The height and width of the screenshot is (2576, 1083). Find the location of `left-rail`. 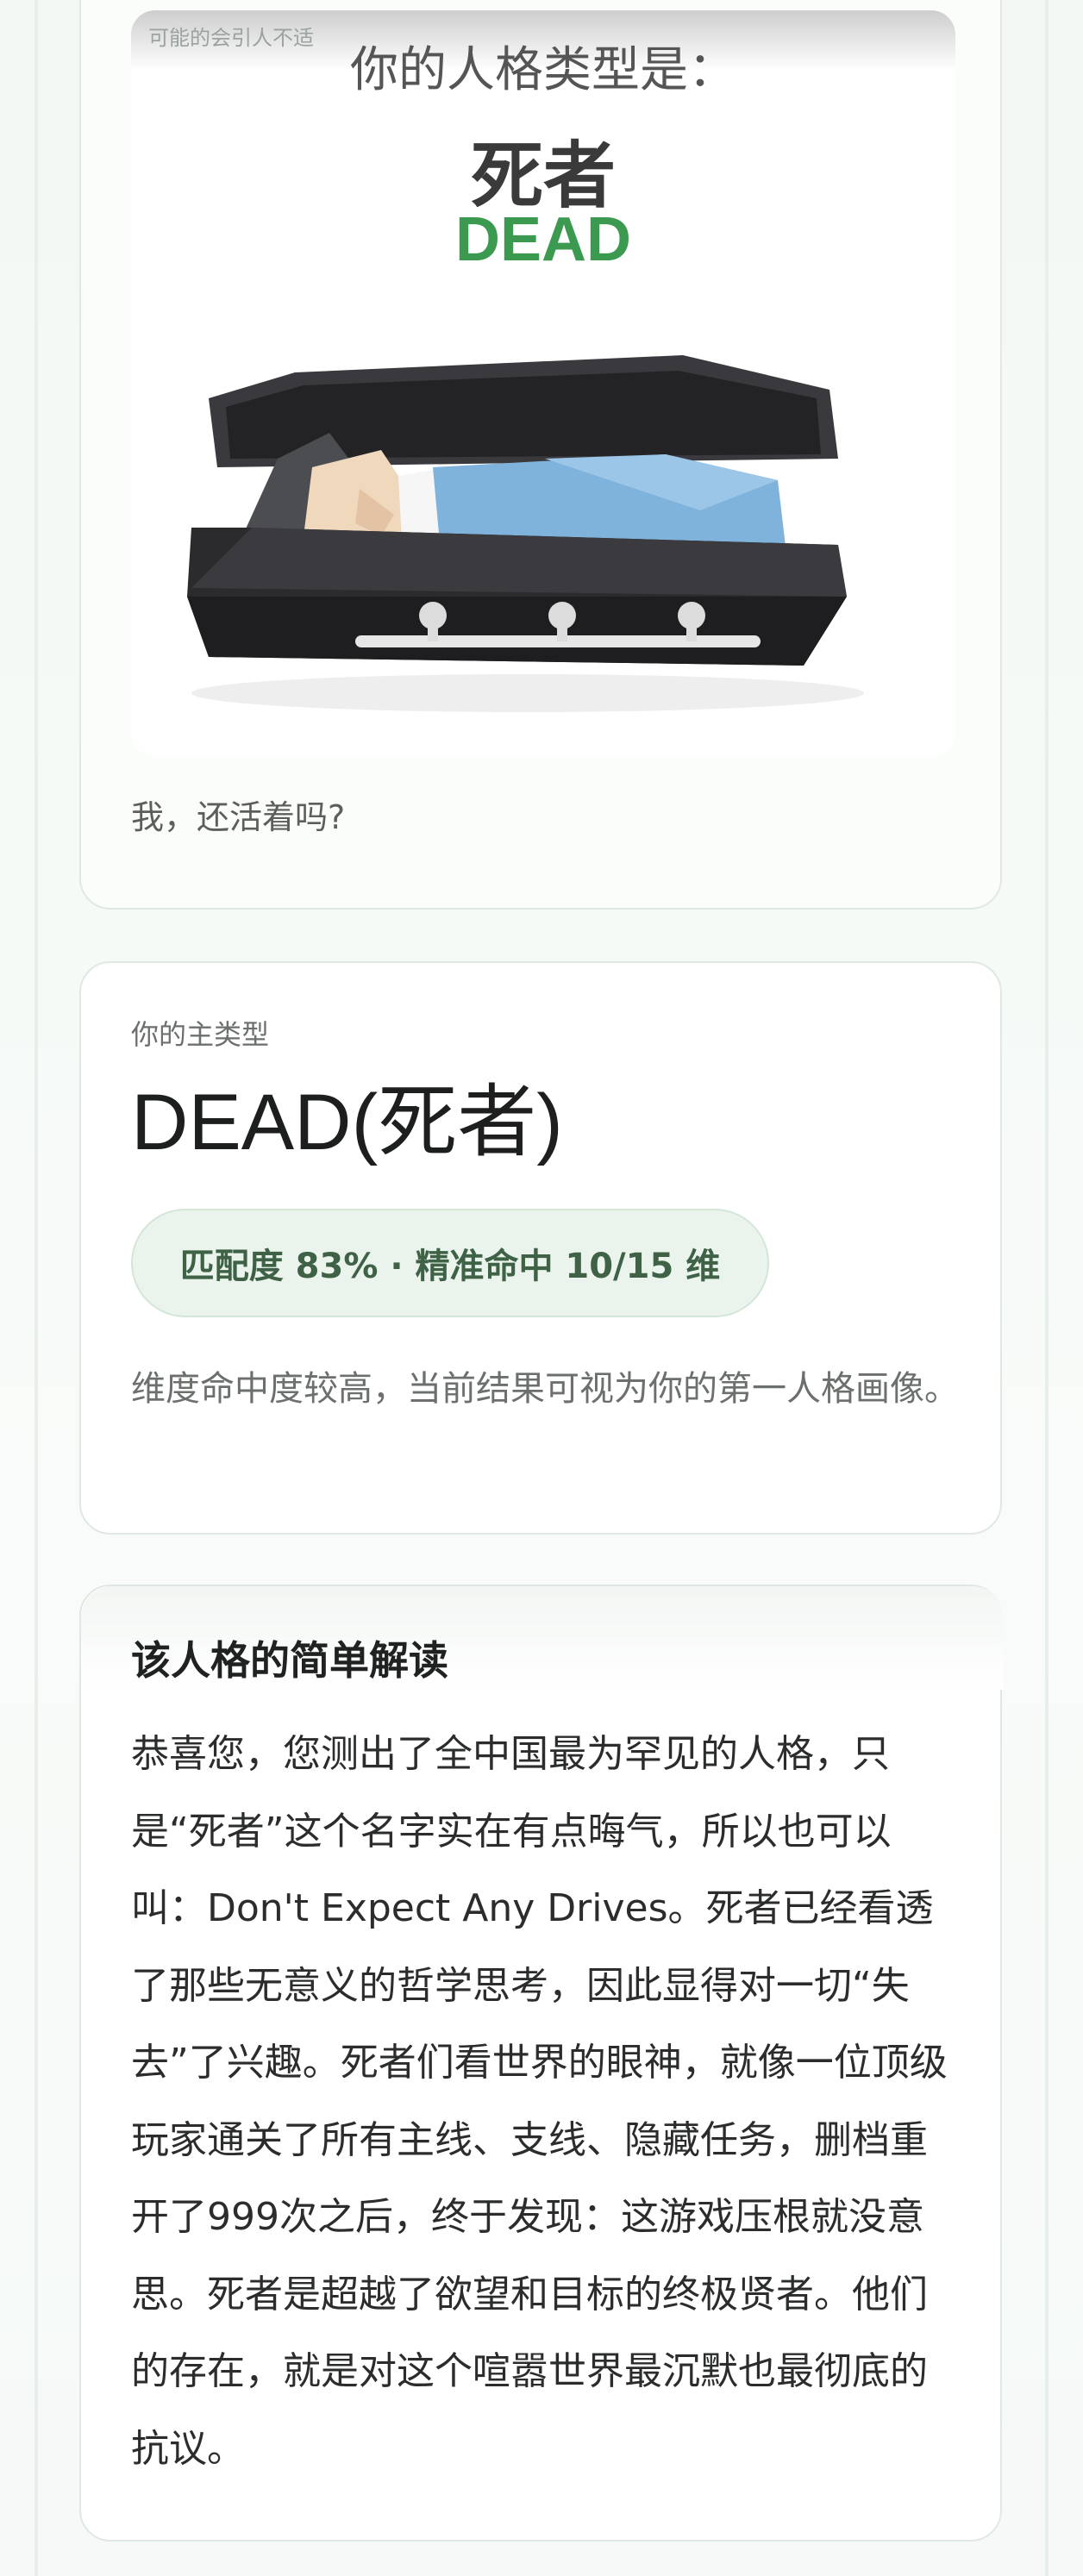

left-rail is located at coordinates (36, 1288).